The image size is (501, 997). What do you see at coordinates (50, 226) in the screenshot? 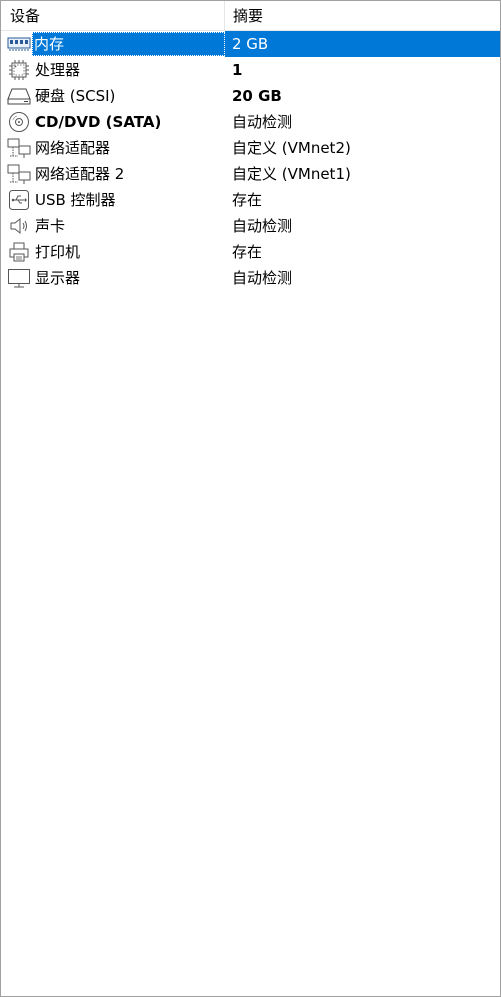
I see `device-name: 声卡` at bounding box center [50, 226].